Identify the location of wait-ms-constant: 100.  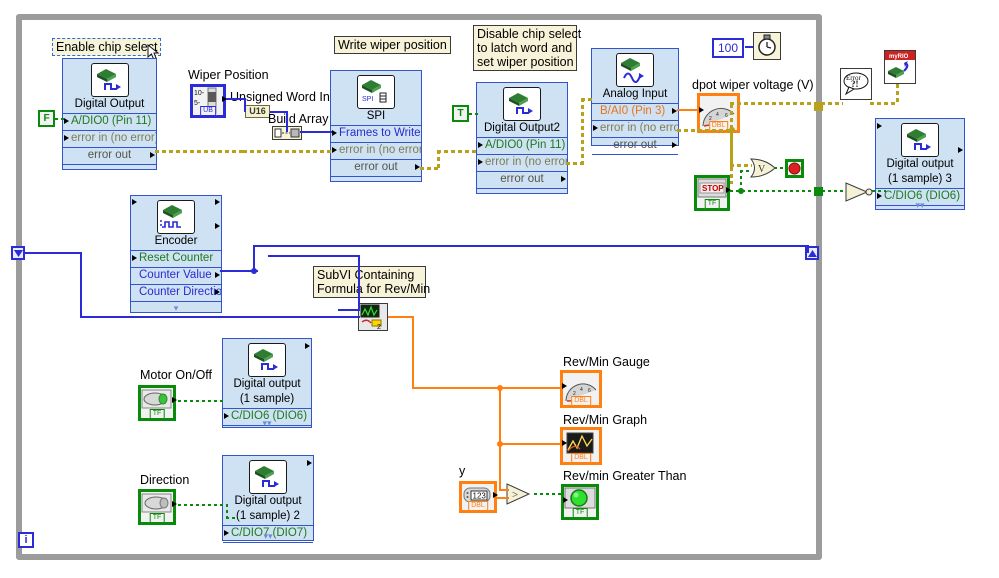
(728, 48).